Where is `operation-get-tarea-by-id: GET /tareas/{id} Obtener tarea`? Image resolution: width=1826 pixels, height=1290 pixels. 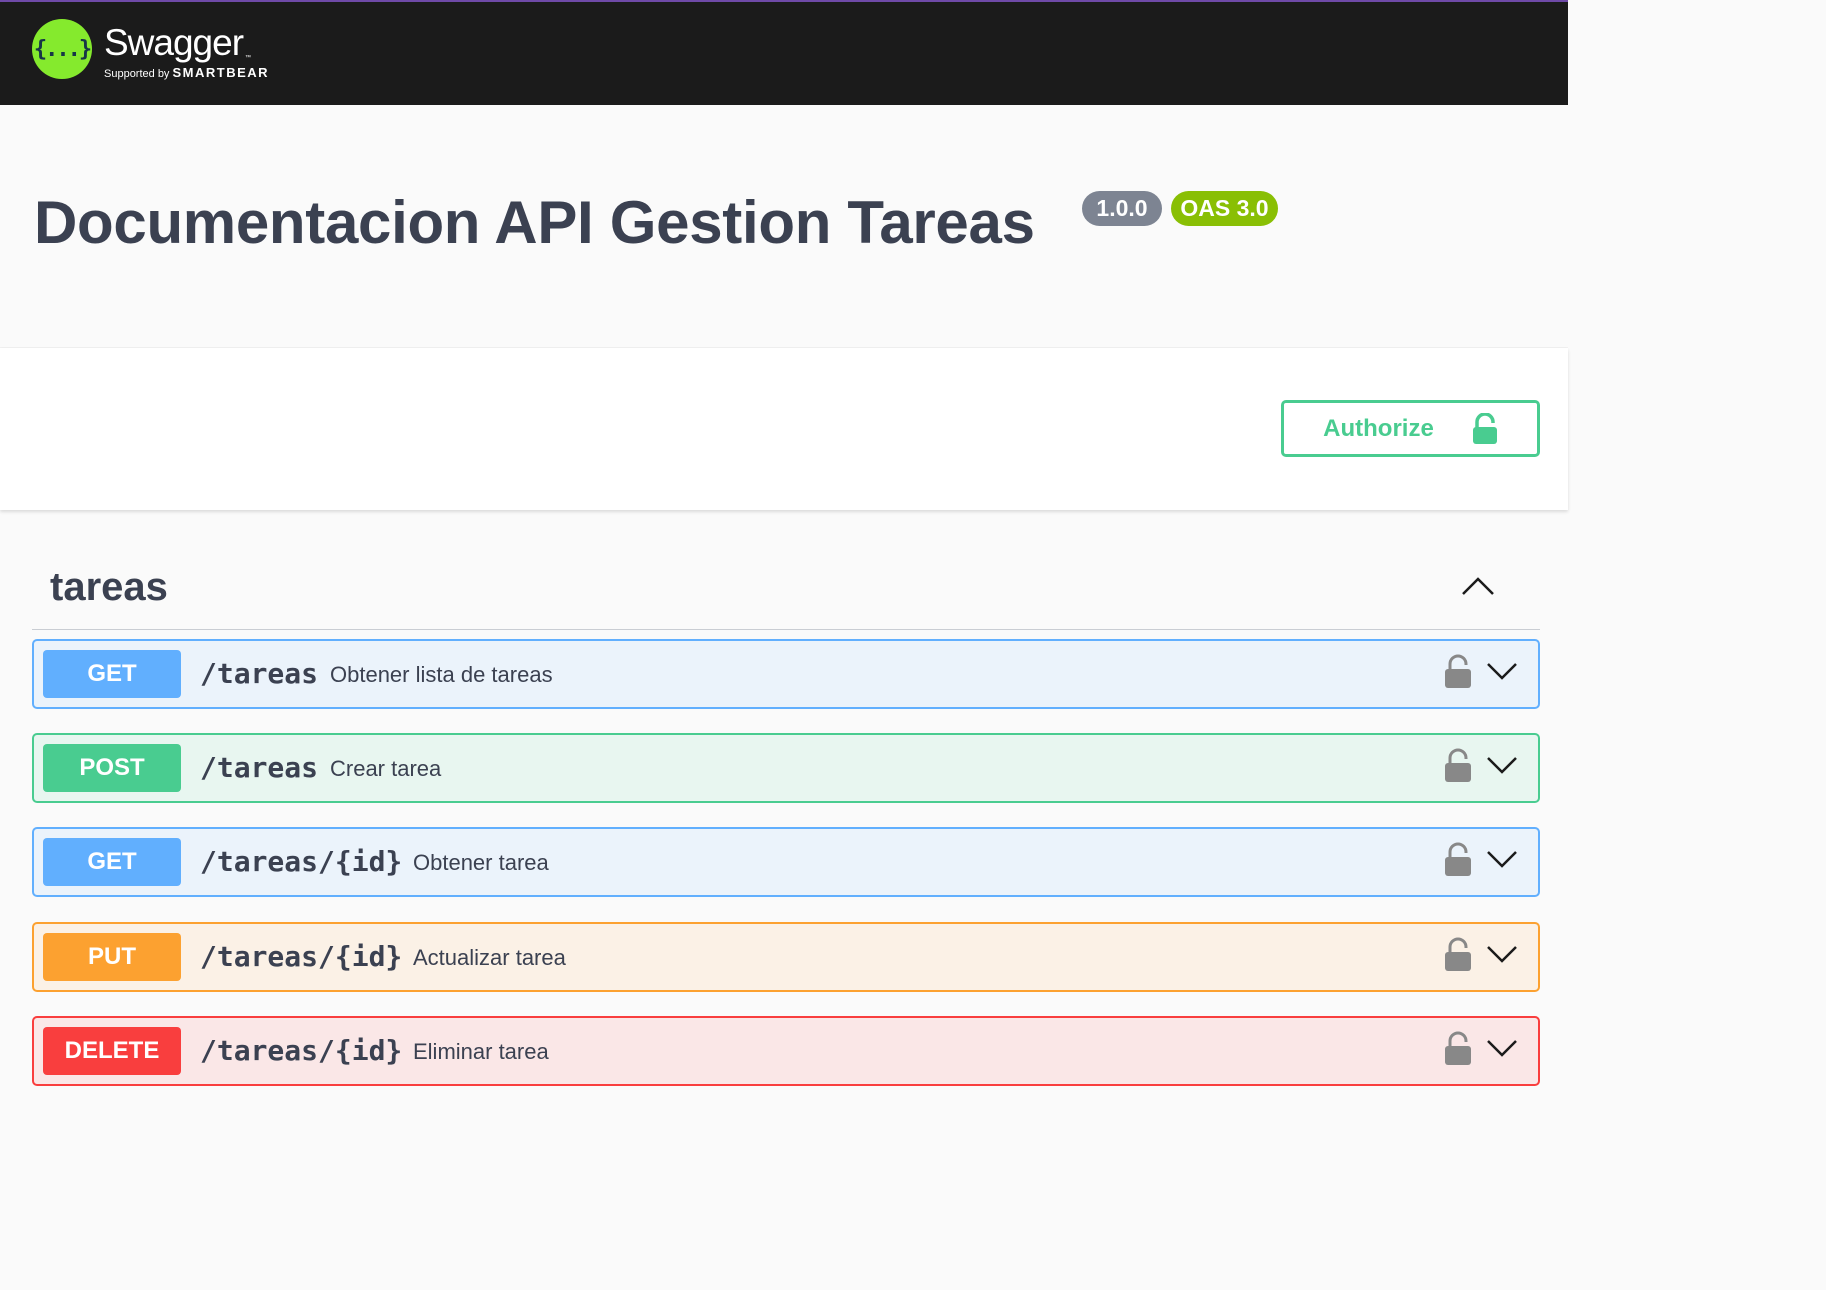
operation-get-tarea-by-id: GET /tareas/{id} Obtener tarea is located at coordinates (786, 862).